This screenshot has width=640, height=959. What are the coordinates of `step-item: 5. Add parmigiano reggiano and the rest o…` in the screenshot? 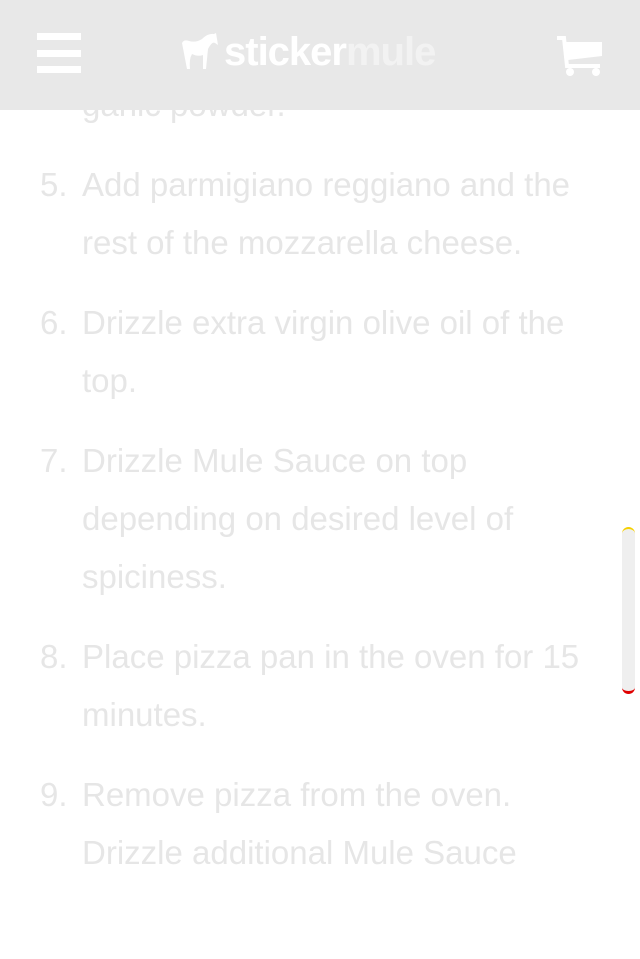 It's located at (320, 214).